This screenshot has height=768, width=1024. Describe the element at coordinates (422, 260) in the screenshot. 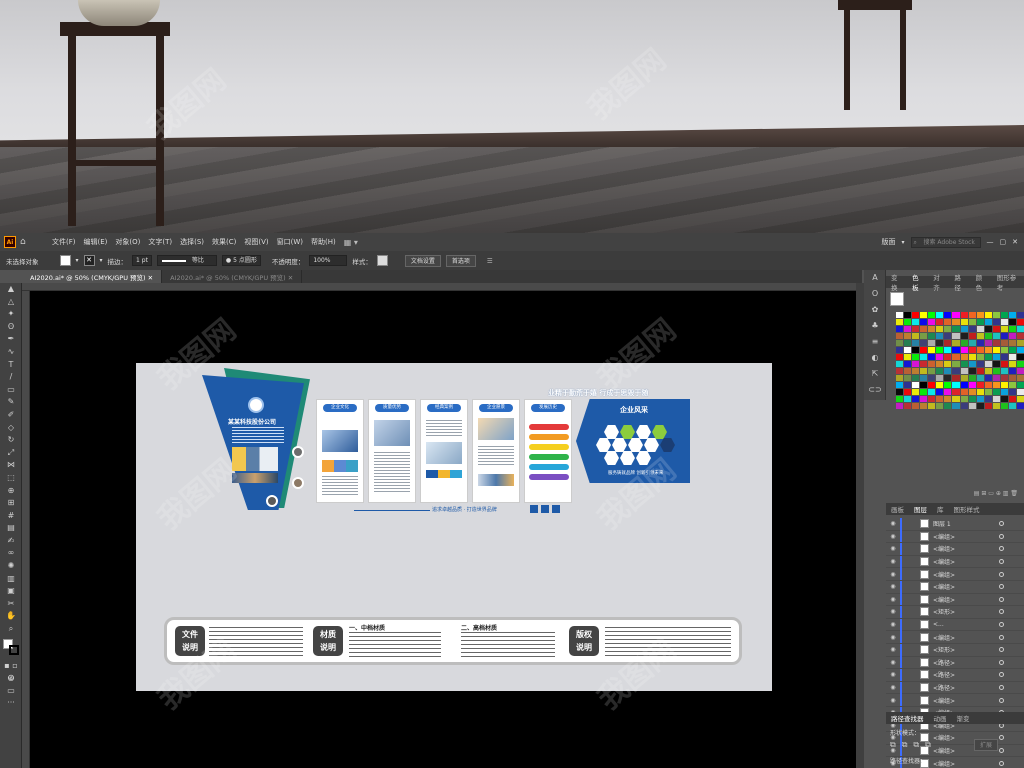

I see `document-setup-button: 文档设置` at that location.